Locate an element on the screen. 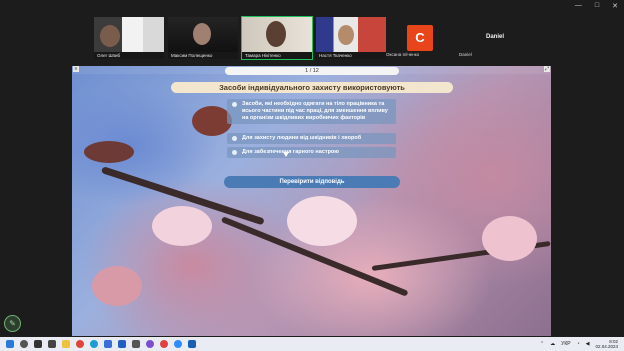 The height and width of the screenshot is (351, 624). participant-avatar-initial: C is located at coordinates (420, 38).